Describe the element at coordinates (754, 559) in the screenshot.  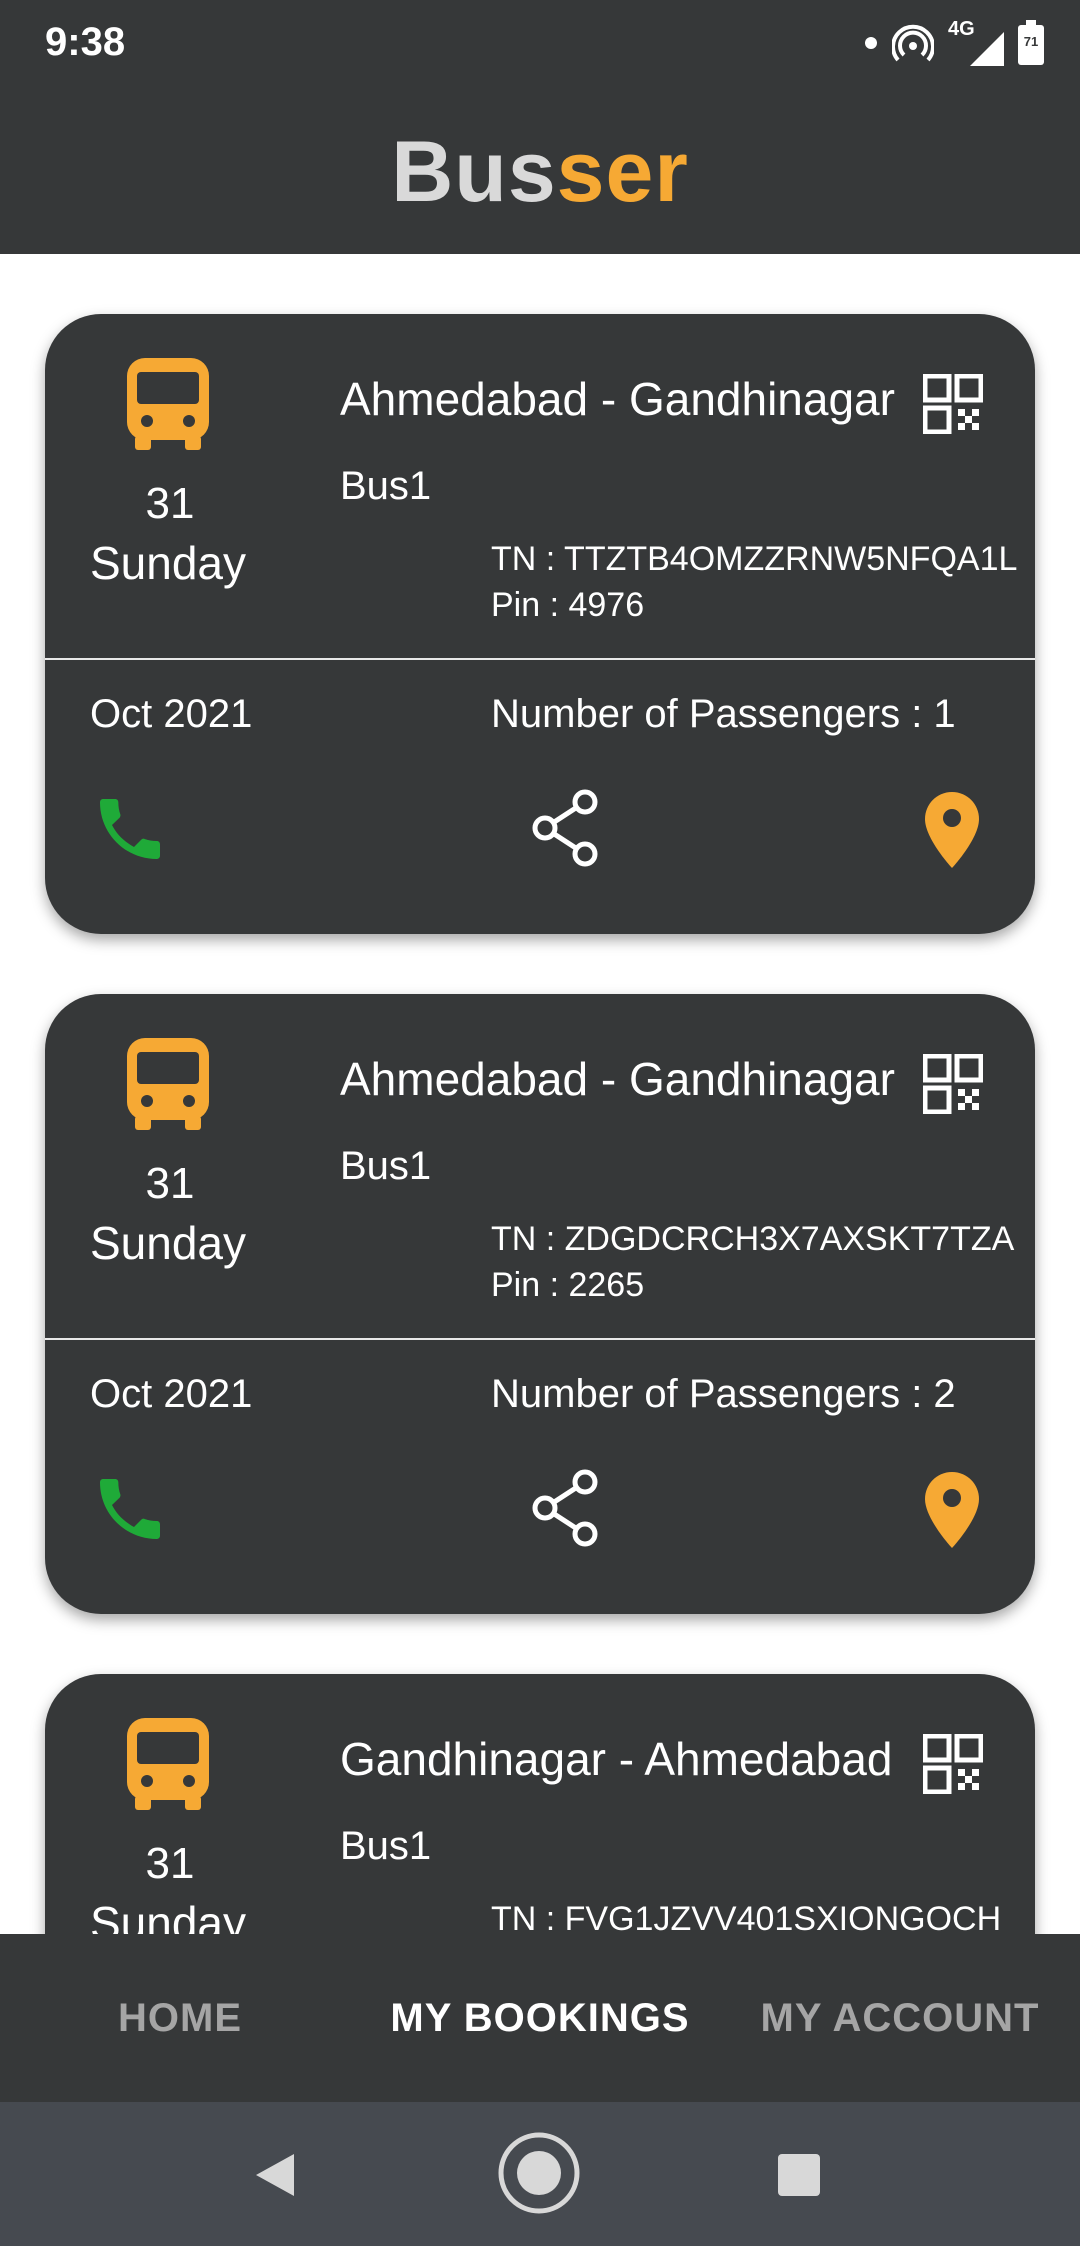
I see `ticket-number: TN : TTZTB4OMZZRNW5NFQA1L` at that location.